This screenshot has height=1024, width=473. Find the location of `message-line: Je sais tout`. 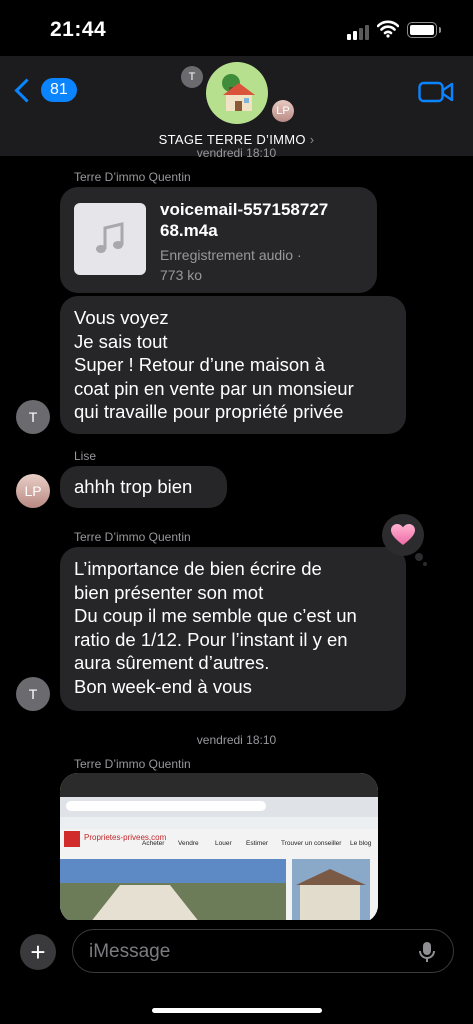

message-line: Je sais tout is located at coordinates (121, 341).